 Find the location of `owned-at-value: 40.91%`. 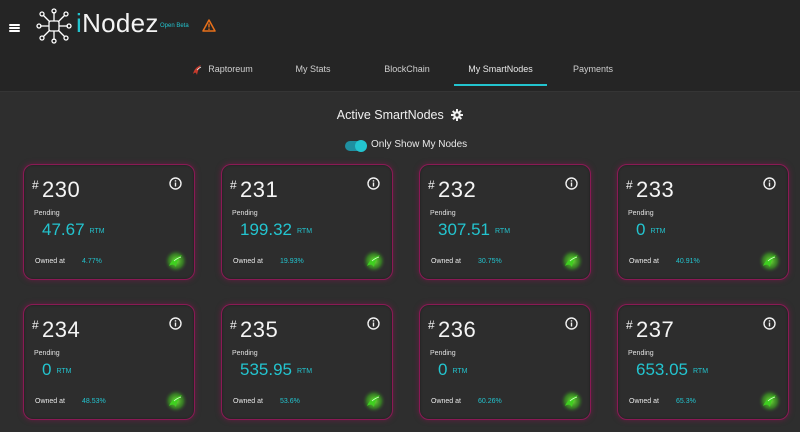

owned-at-value: 40.91% is located at coordinates (688, 261).